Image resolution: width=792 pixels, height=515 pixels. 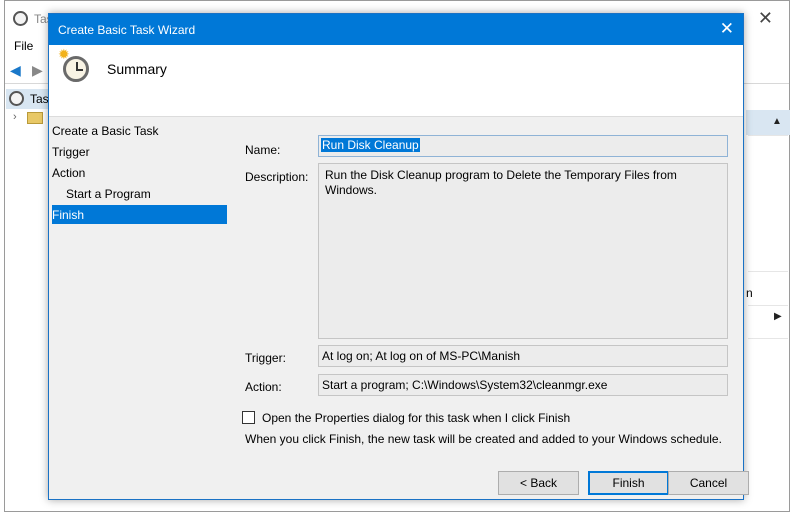 What do you see at coordinates (777, 121) in the screenshot?
I see `caret-up-icon: ▲` at bounding box center [777, 121].